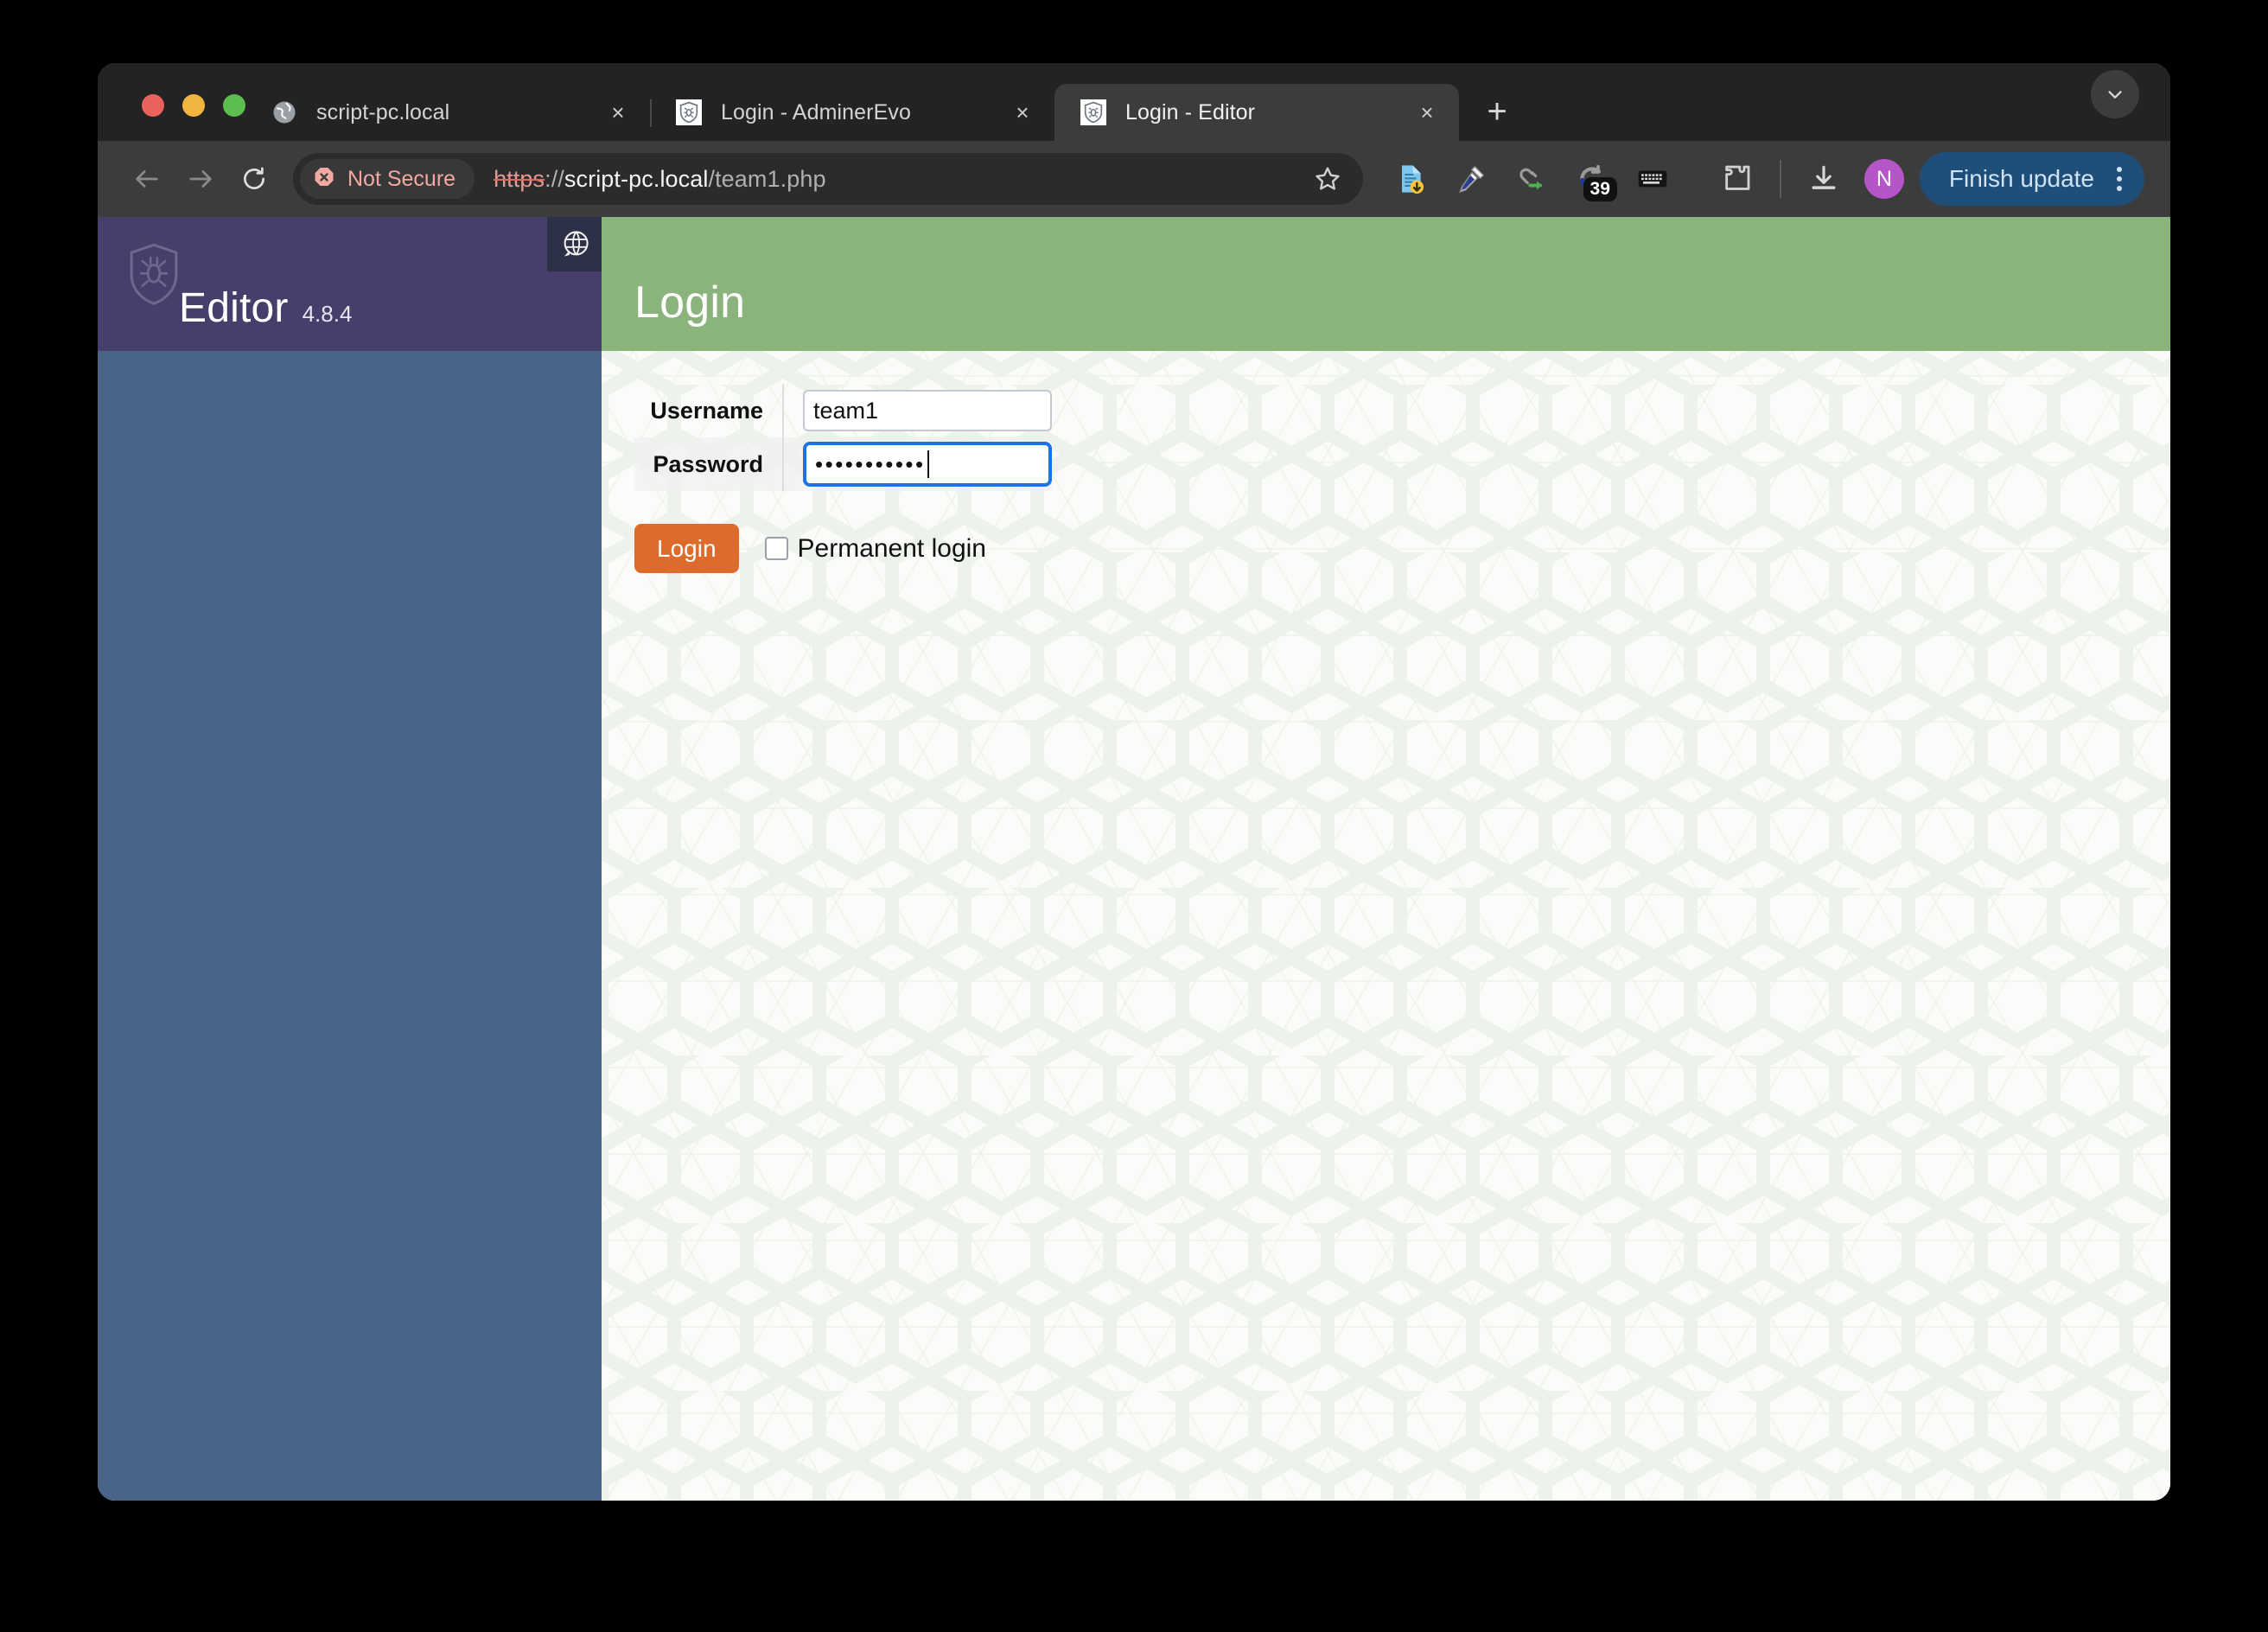 The image size is (2268, 1632). I want to click on security-status-badge: Not Secure, so click(387, 179).